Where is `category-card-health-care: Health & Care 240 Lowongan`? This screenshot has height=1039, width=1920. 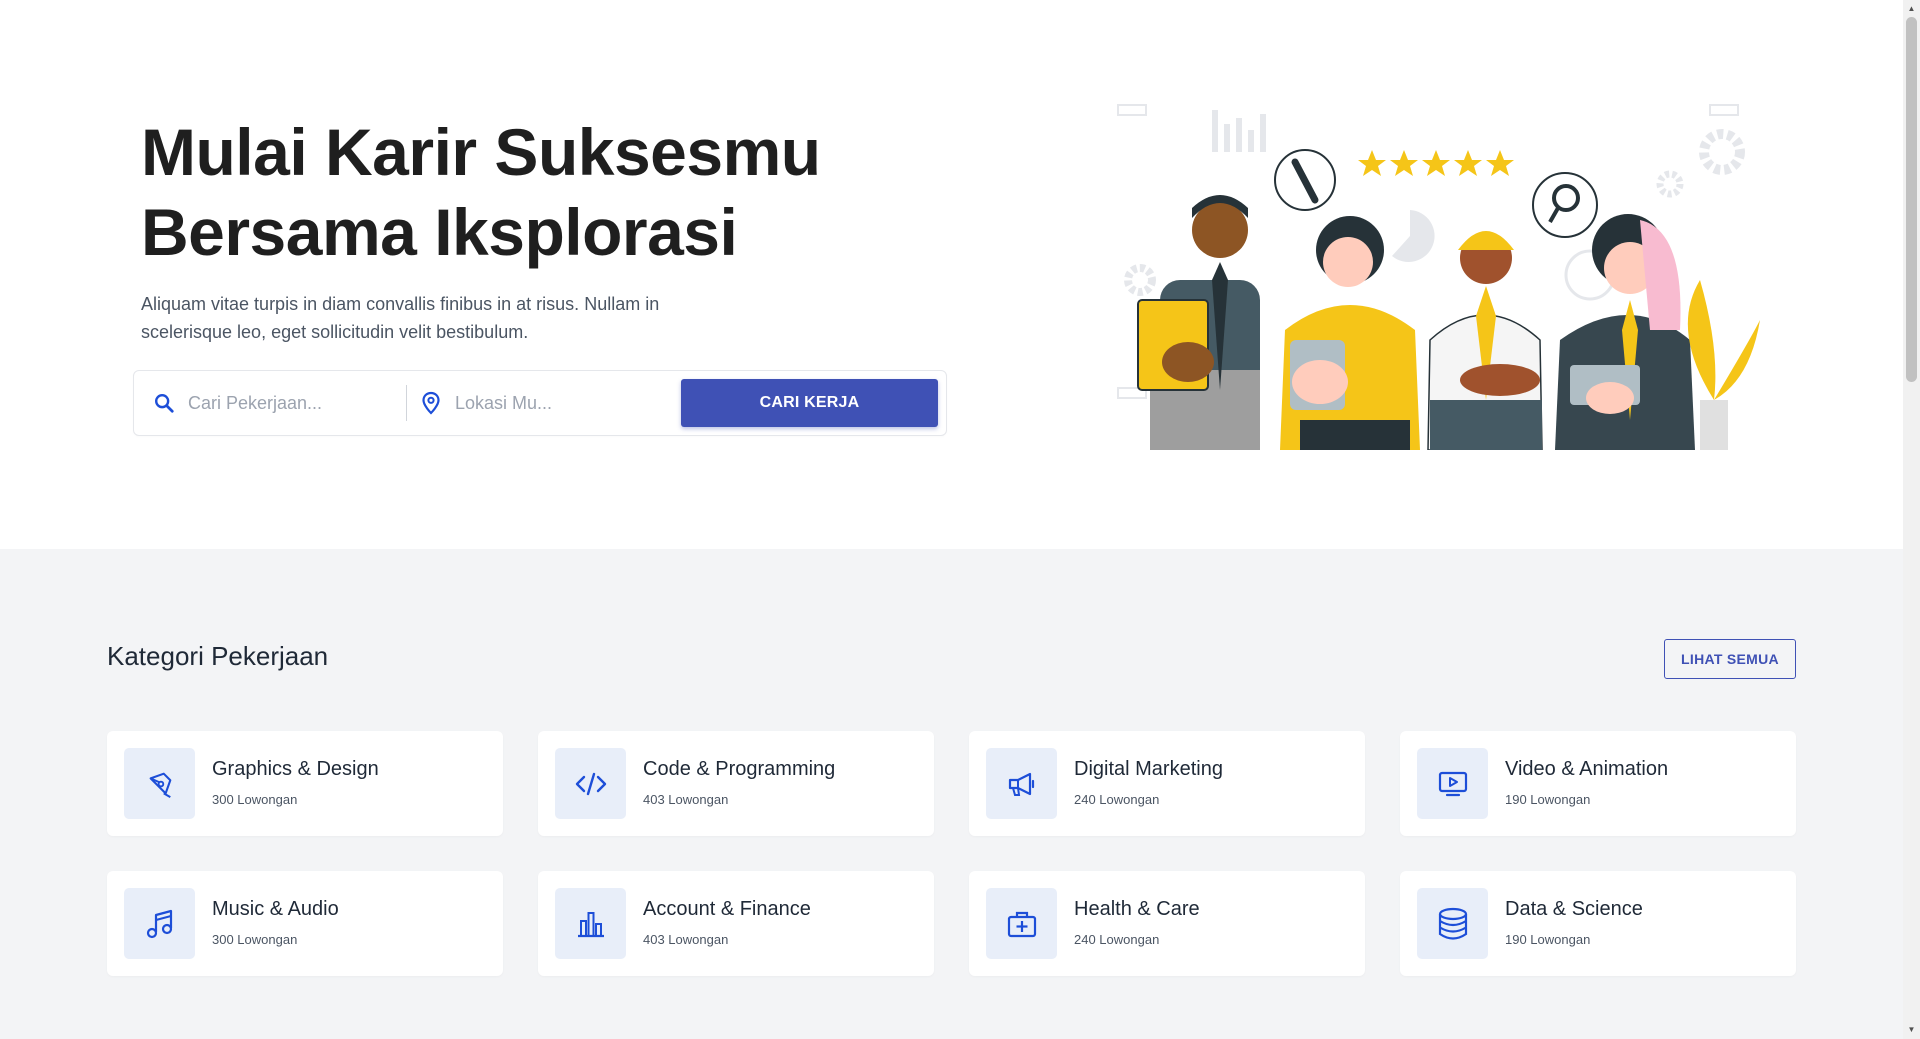
category-card-health-care: Health & Care 240 Lowongan is located at coordinates (1167, 923).